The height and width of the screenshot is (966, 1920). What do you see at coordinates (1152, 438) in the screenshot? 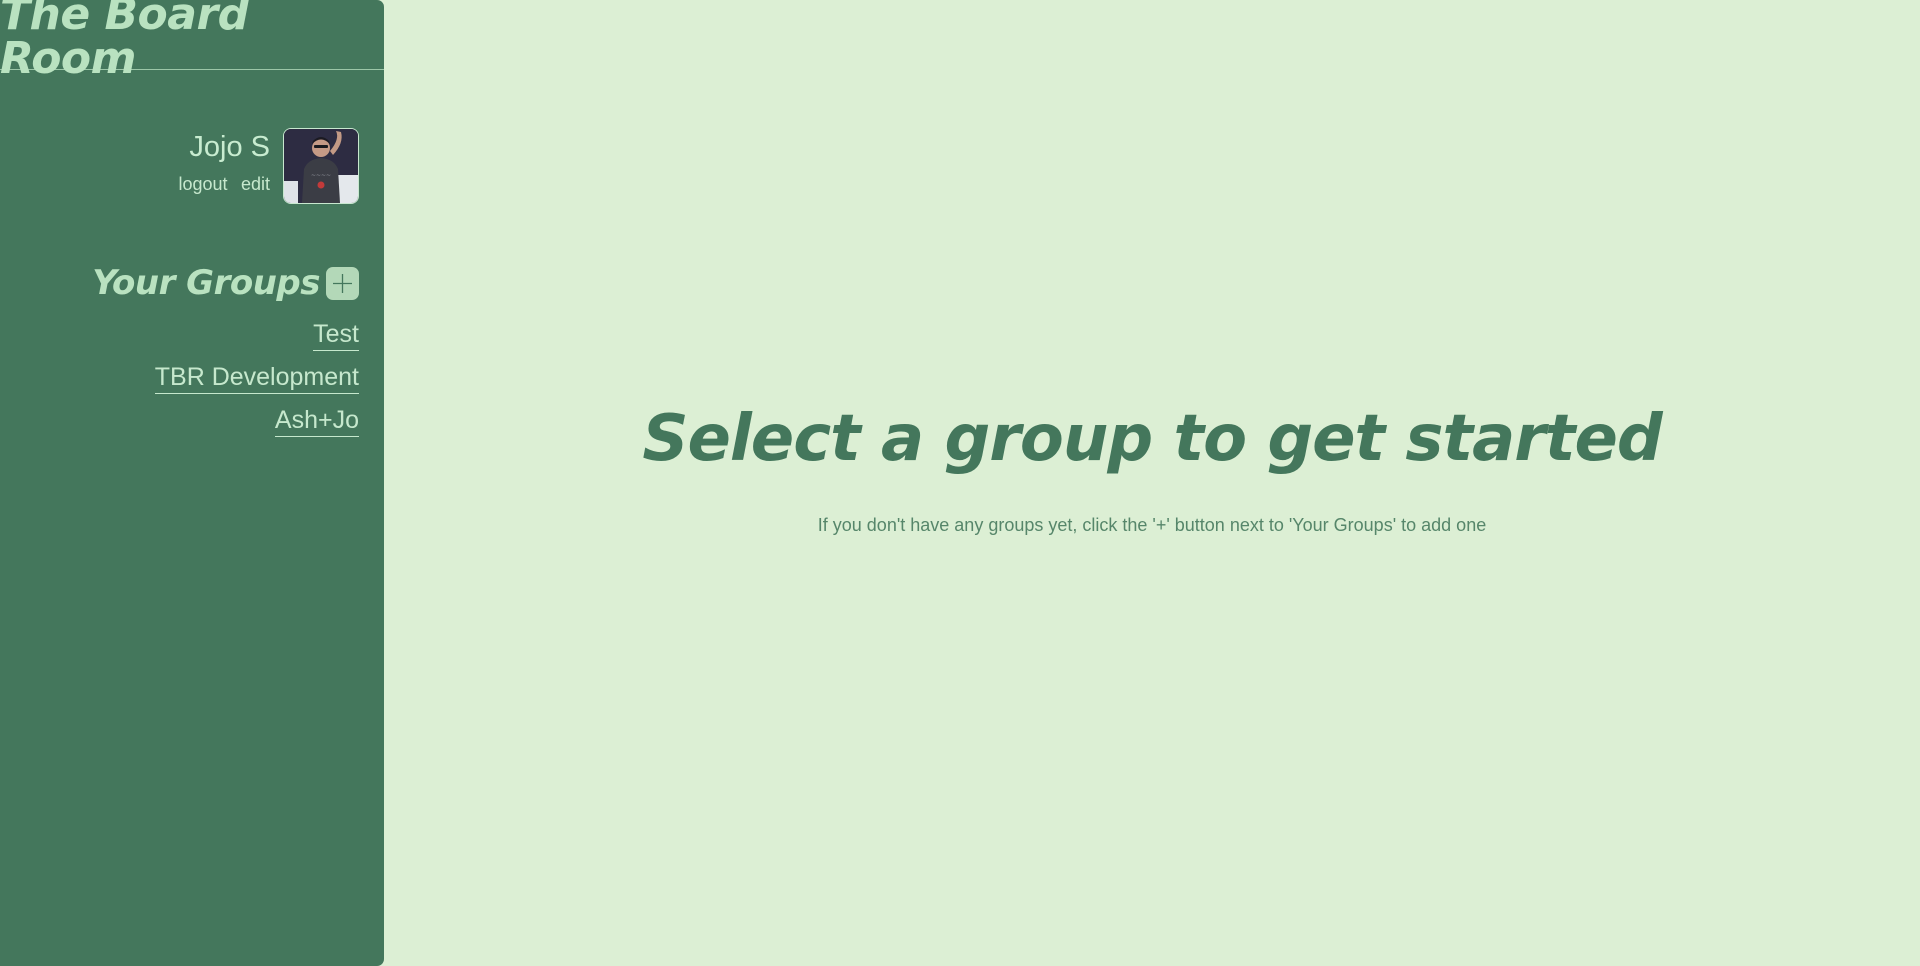
I see `empty-state-heading: Select a group to get started` at bounding box center [1152, 438].